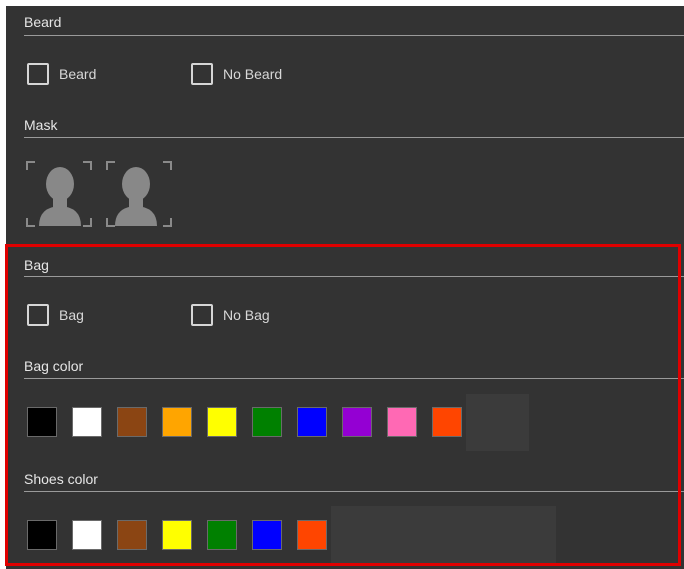  What do you see at coordinates (132, 422) in the screenshot?
I see `bag-color-swatch-brown` at bounding box center [132, 422].